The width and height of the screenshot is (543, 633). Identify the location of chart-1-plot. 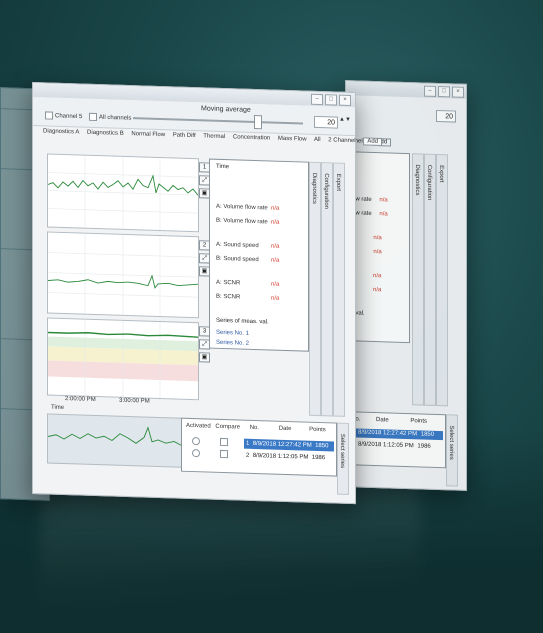
(123, 193).